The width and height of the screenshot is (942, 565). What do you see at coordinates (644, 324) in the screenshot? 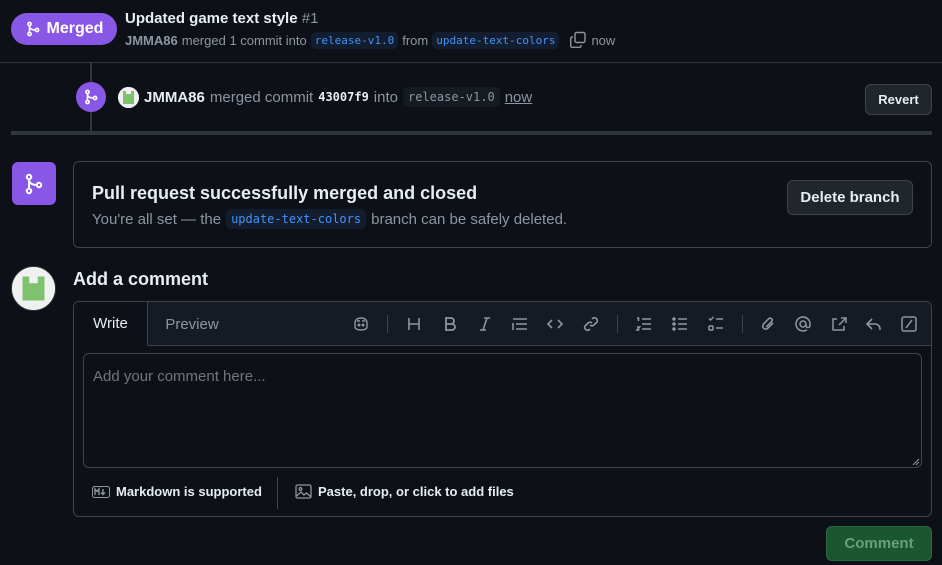
I see `numbered-list-icon` at bounding box center [644, 324].